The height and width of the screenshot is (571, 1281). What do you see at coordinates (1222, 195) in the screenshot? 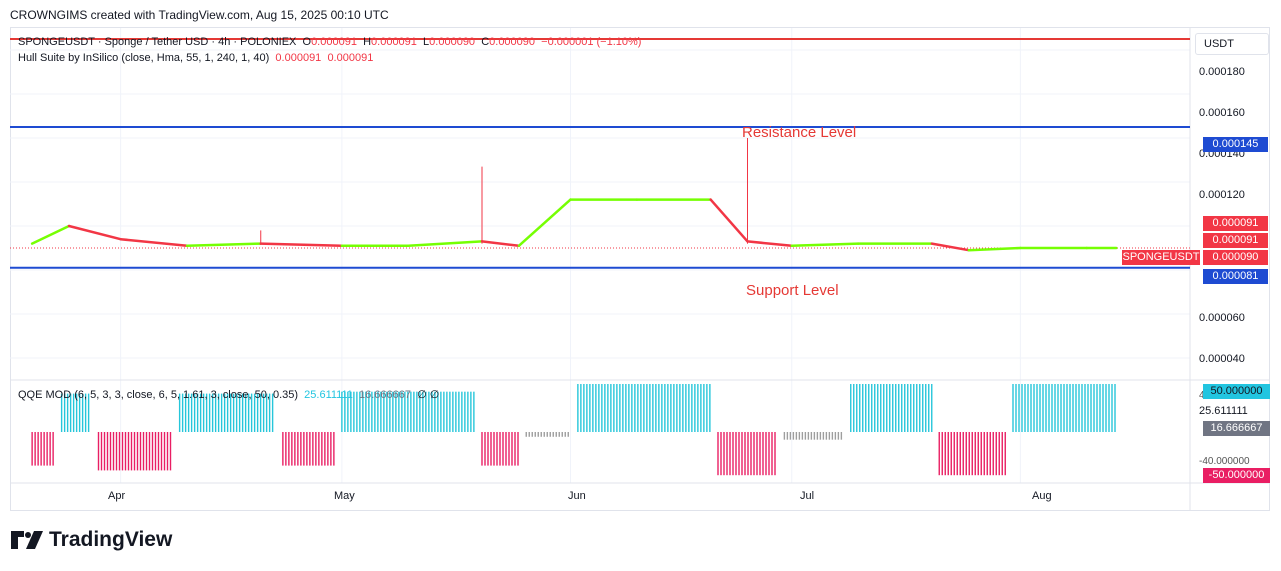
I see `price-tick: 0.000120` at bounding box center [1222, 195].